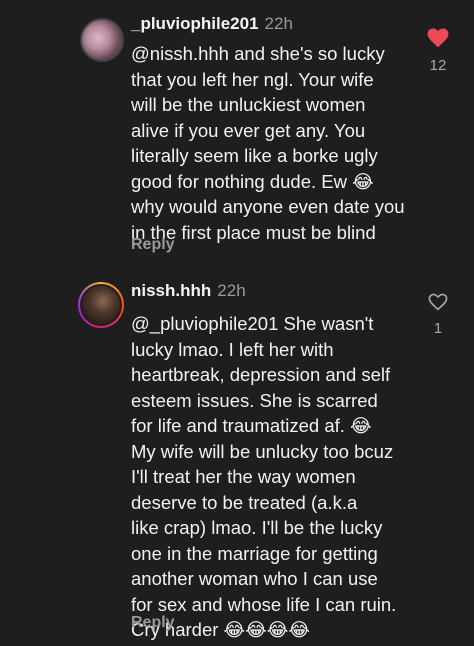 This screenshot has height=646, width=474. I want to click on heart-outline-icon, so click(438, 302).